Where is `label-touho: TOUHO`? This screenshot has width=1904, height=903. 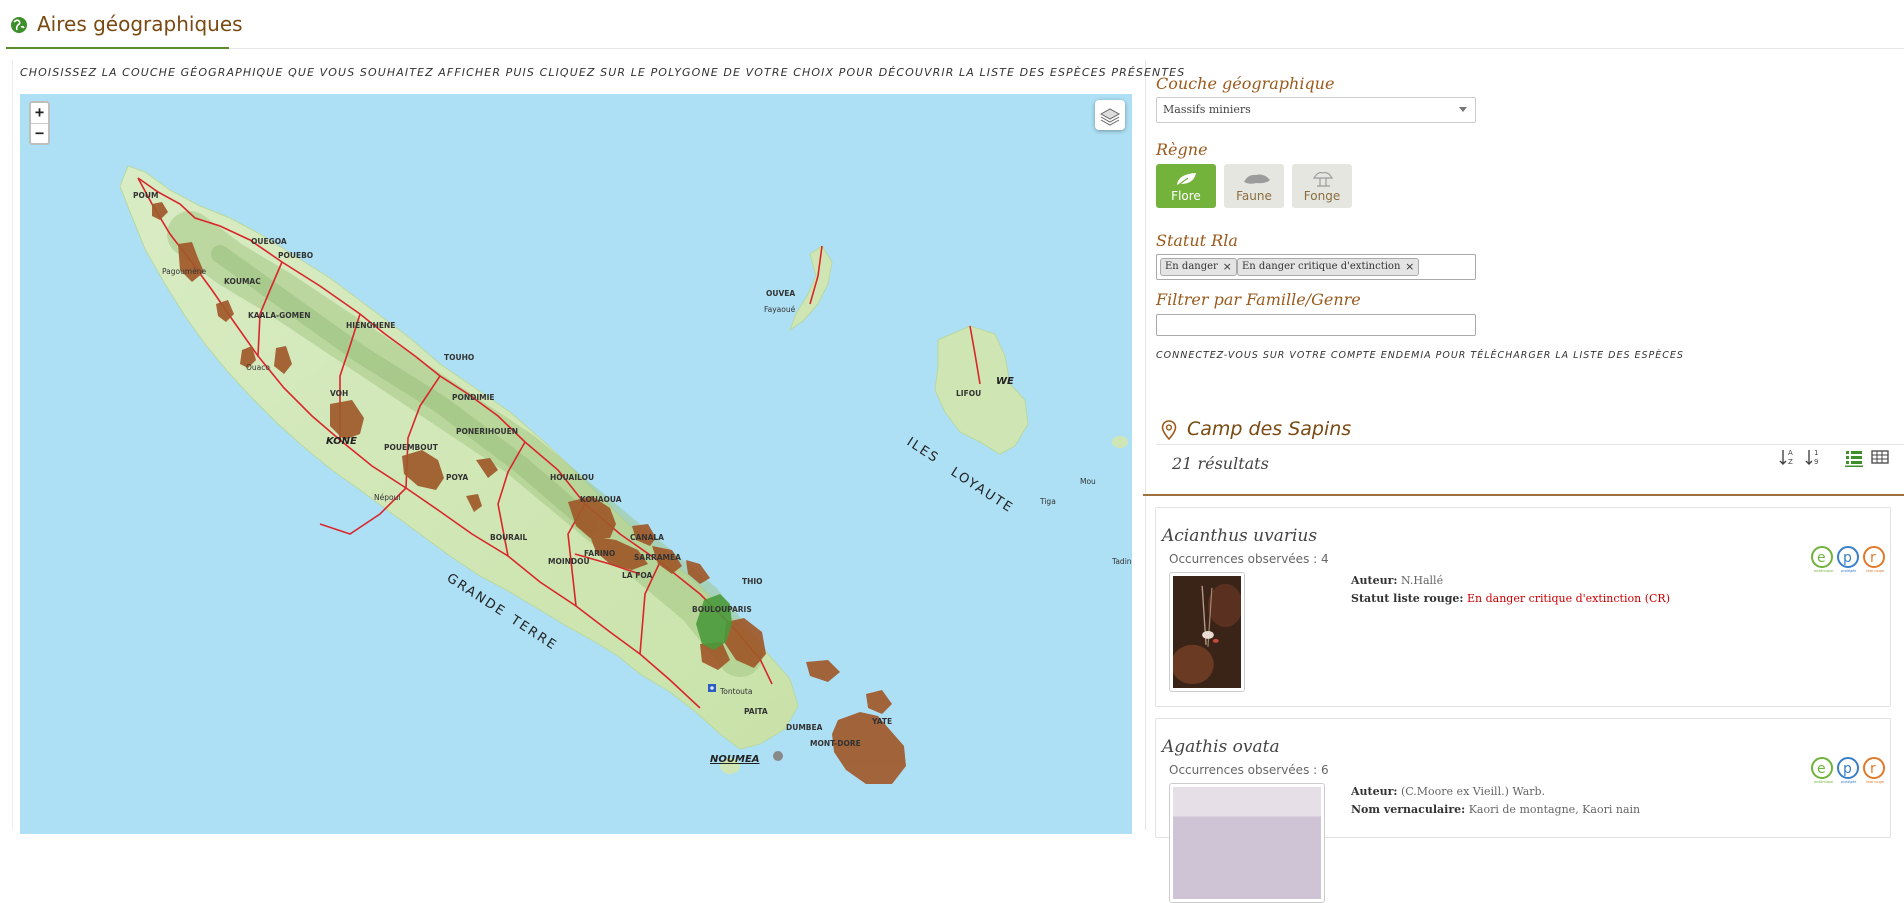
label-touho: TOUHO is located at coordinates (459, 357).